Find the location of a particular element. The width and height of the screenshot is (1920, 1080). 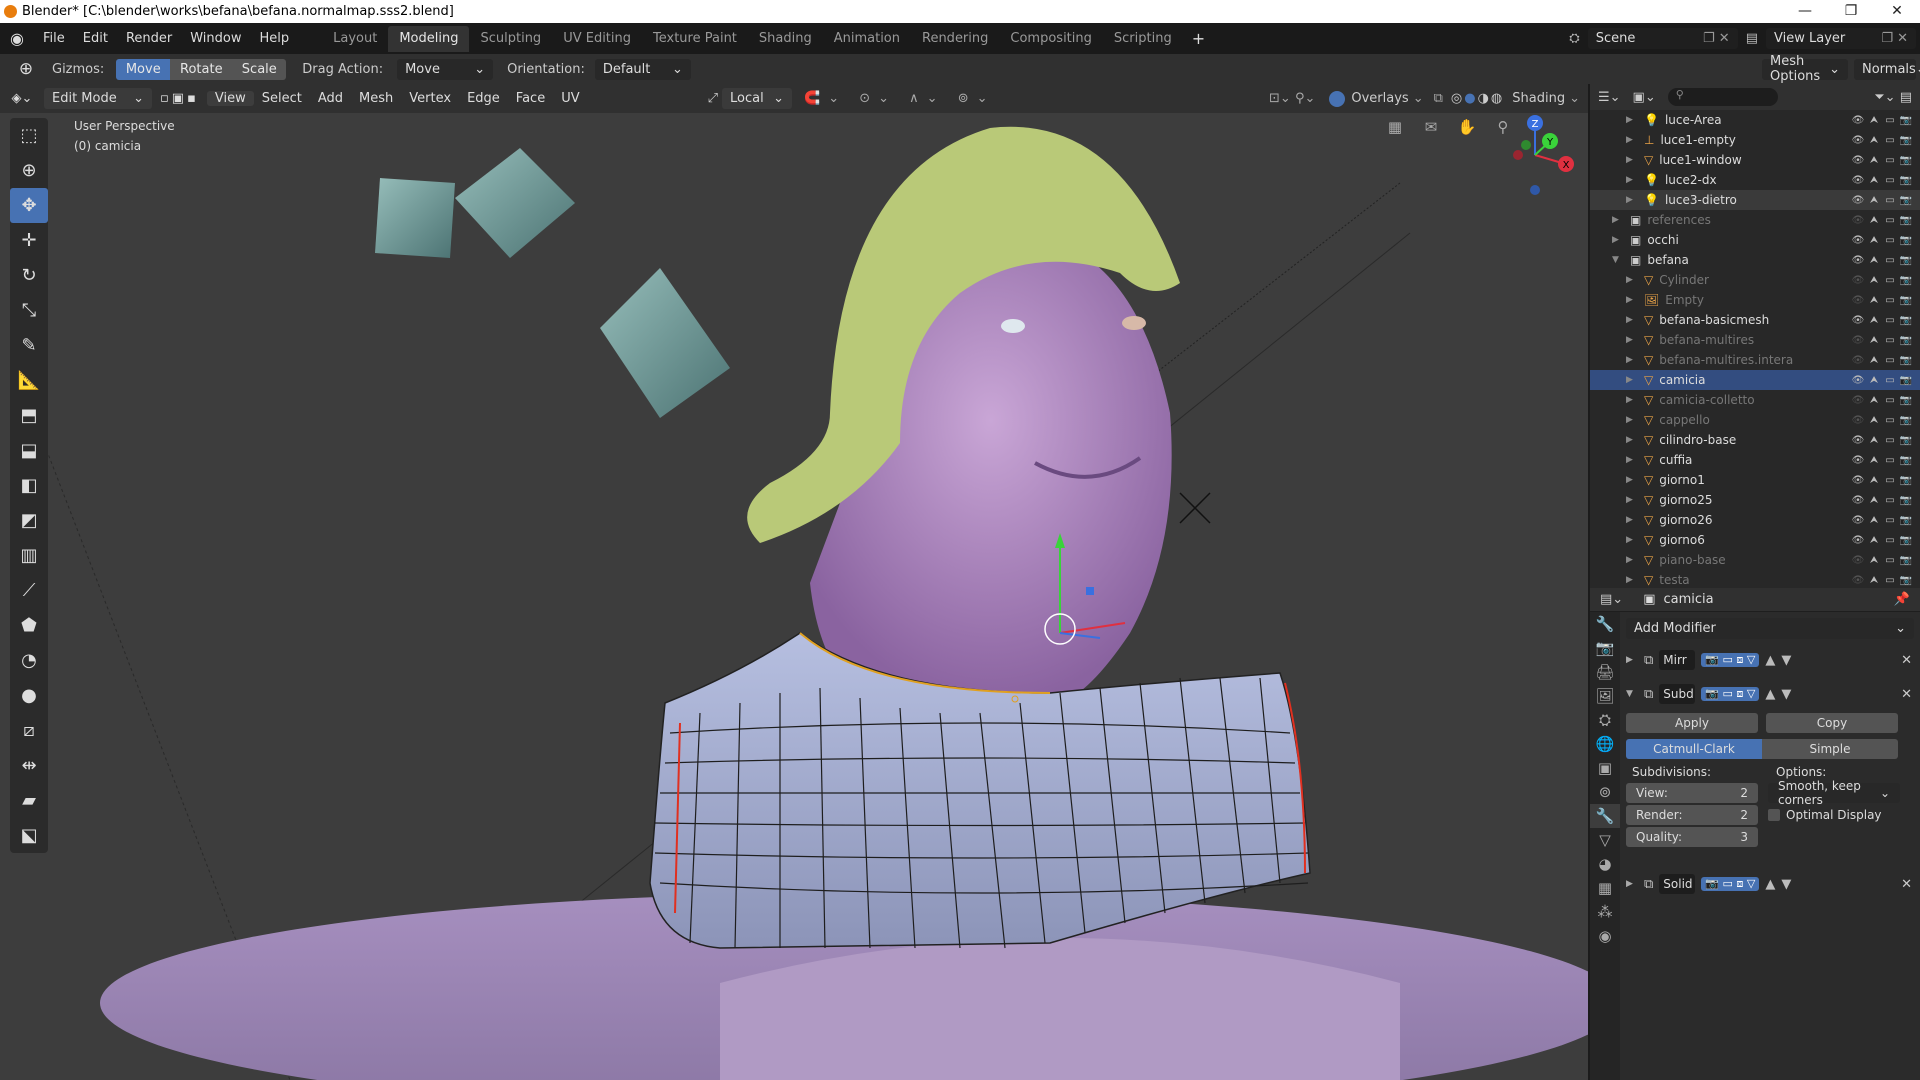

modifier-name-field: Solid is located at coordinates (1677, 884).